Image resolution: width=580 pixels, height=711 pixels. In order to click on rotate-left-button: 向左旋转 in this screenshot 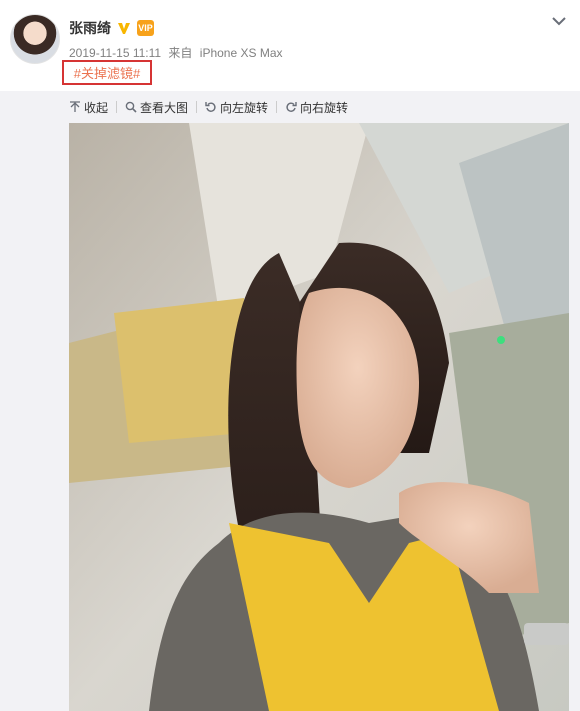, I will do `click(236, 107)`.